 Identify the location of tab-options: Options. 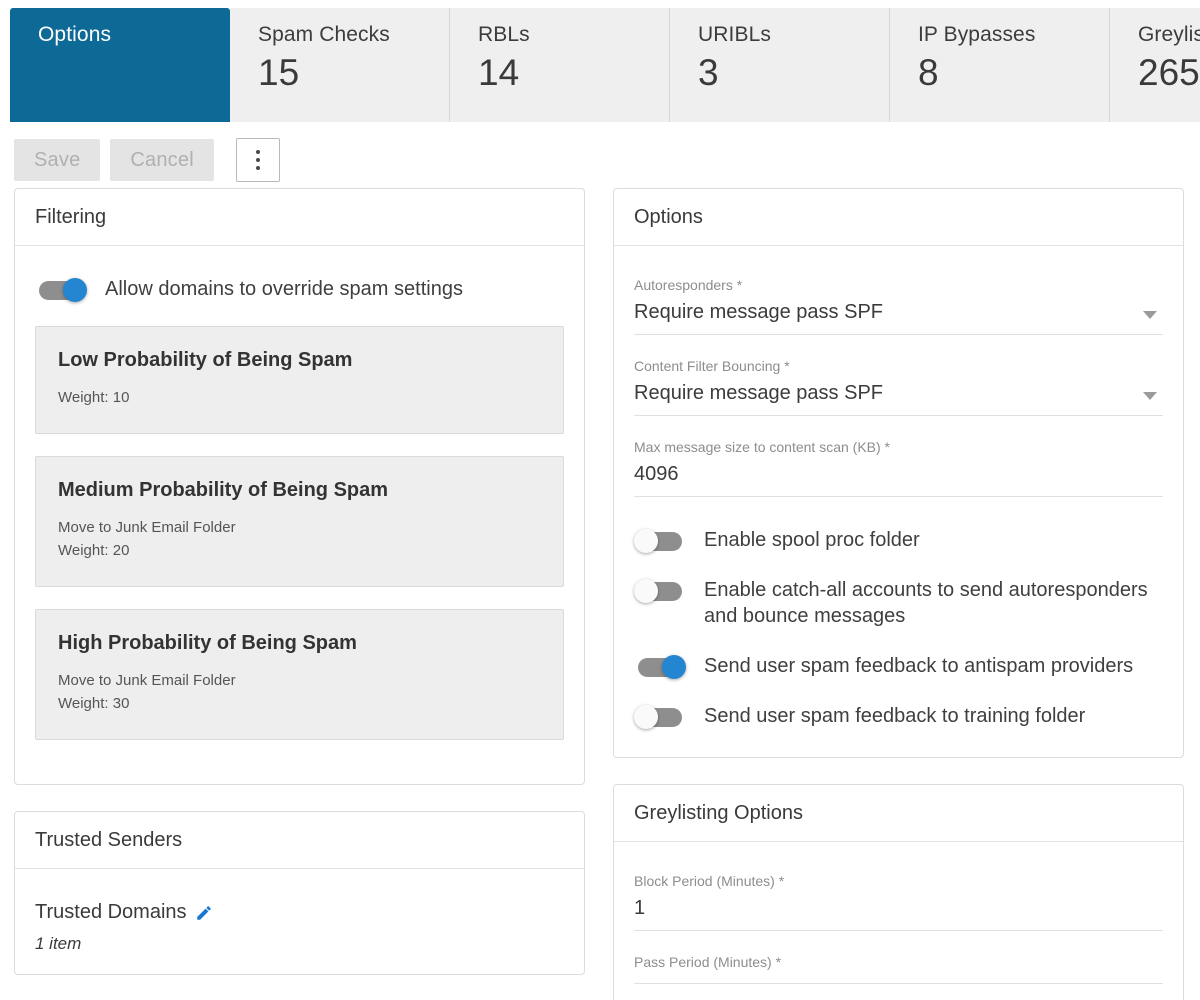
(120, 65).